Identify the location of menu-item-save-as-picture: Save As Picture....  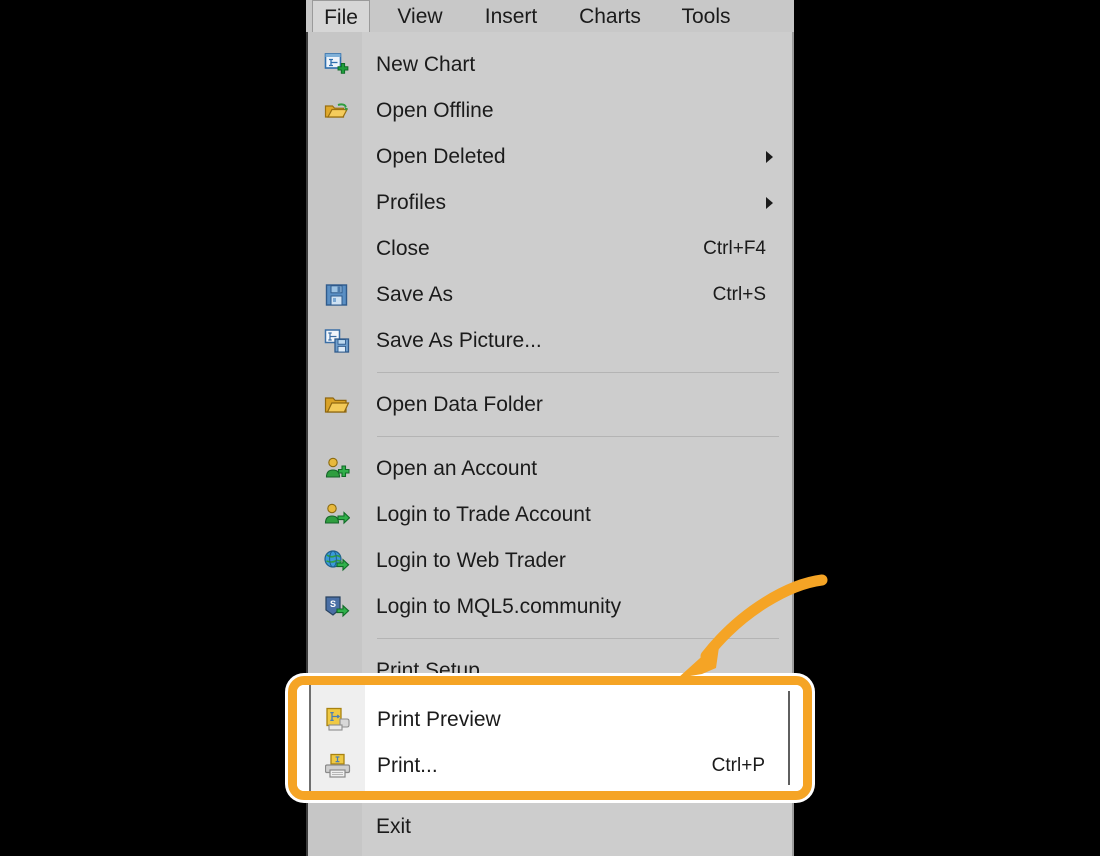
(550, 341).